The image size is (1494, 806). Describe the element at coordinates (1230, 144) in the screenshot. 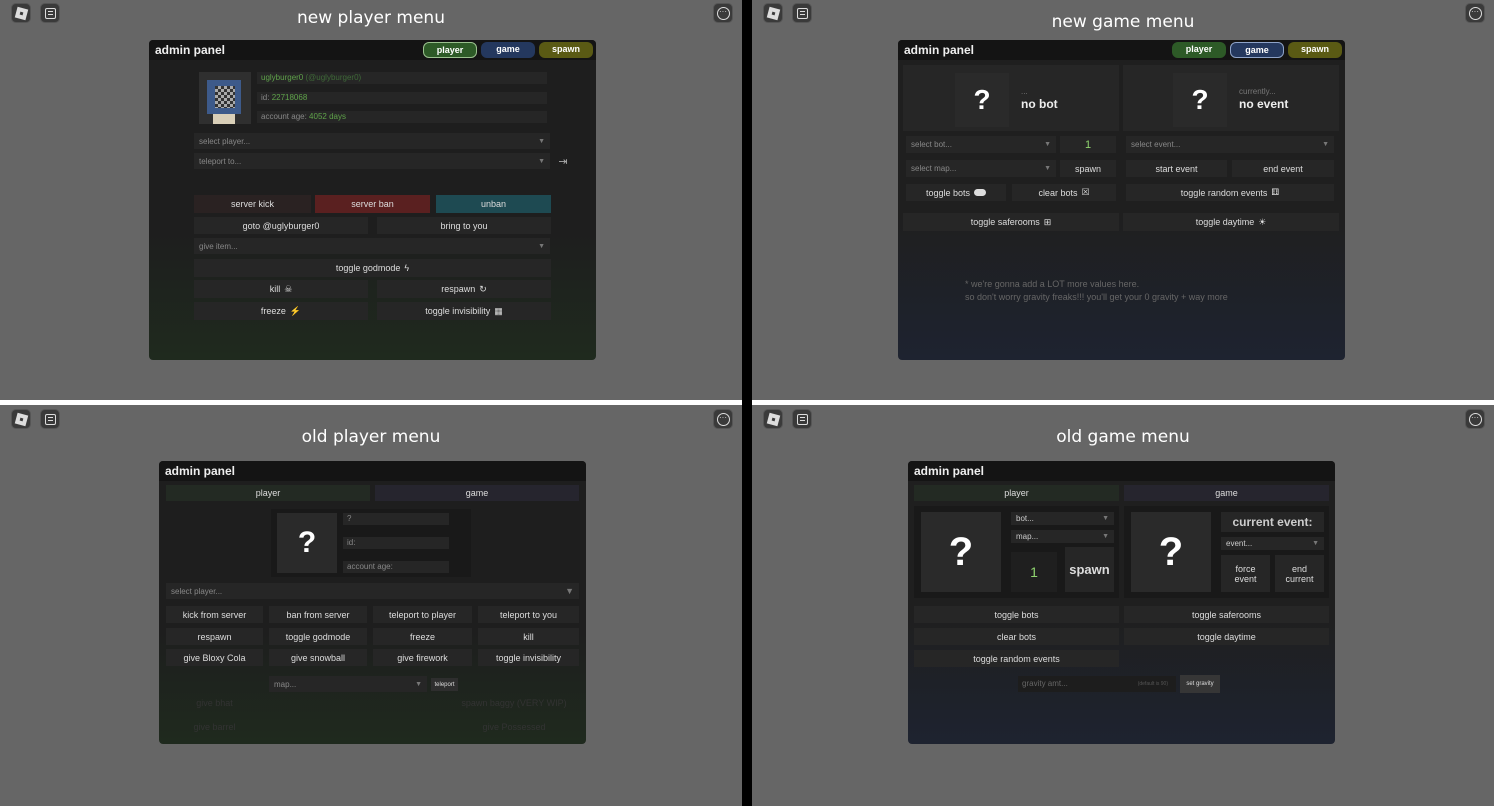

I see `select-event-dropdown: select event... ▼` at that location.